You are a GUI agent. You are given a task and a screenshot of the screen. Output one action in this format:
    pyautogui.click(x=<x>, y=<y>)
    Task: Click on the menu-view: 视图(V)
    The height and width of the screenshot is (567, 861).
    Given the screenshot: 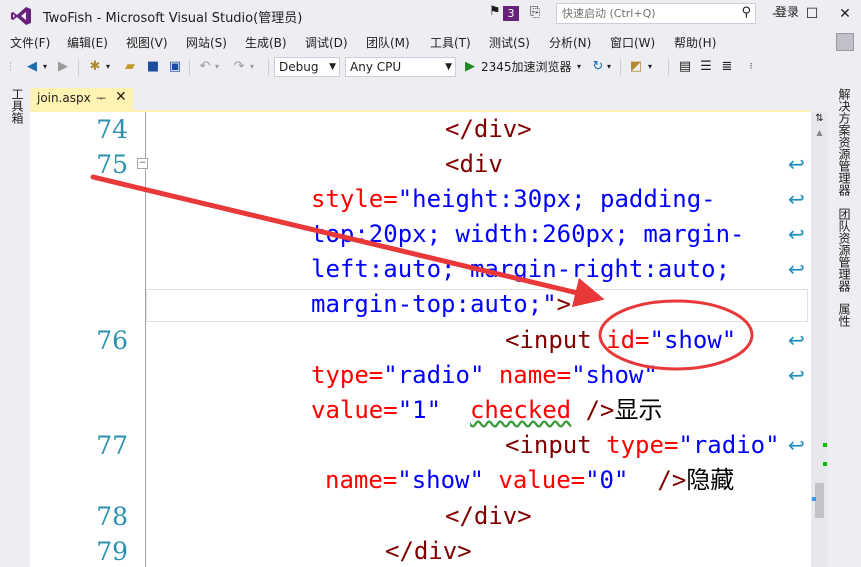 What is the action you would take?
    pyautogui.click(x=147, y=42)
    